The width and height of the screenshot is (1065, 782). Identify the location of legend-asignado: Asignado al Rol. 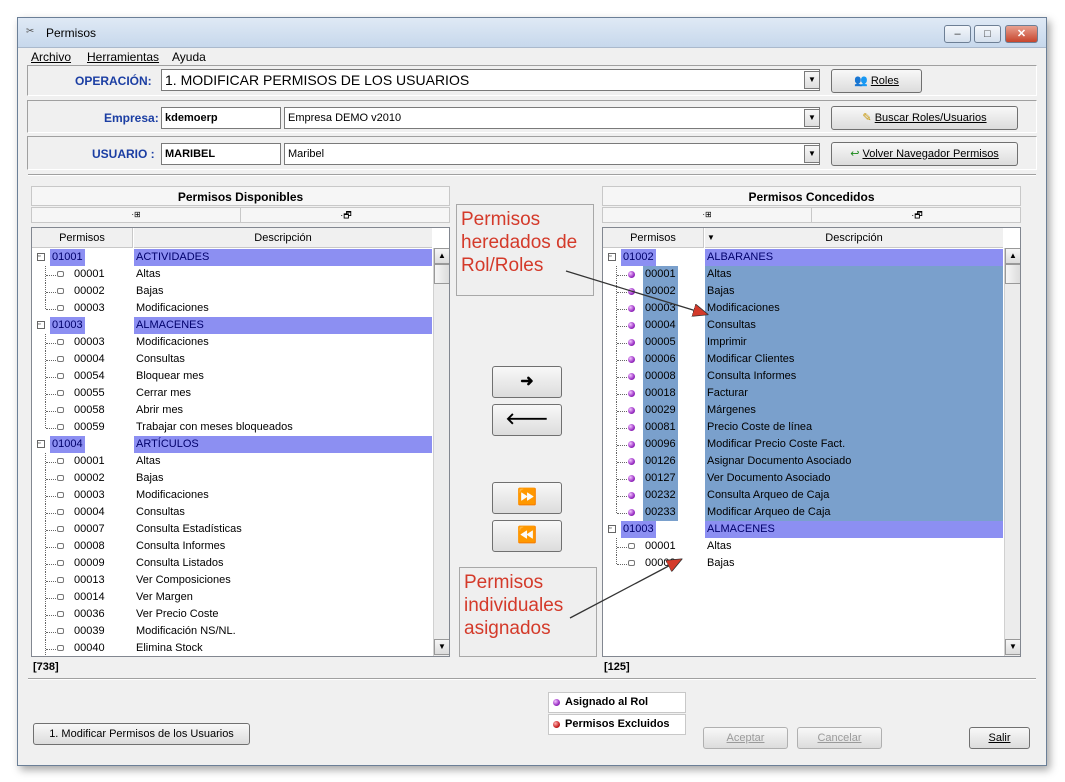
(617, 702).